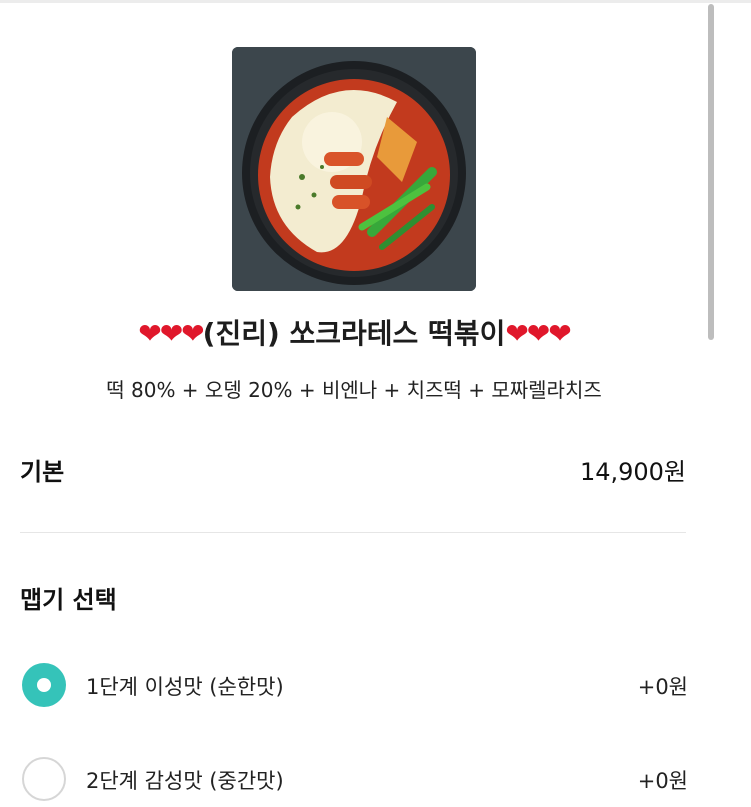 The width and height of the screenshot is (751, 807). Describe the element at coordinates (354, 687) in the screenshot. I see `spice-option-1: 1단계 이성맛 (순한맛) +0원` at that location.